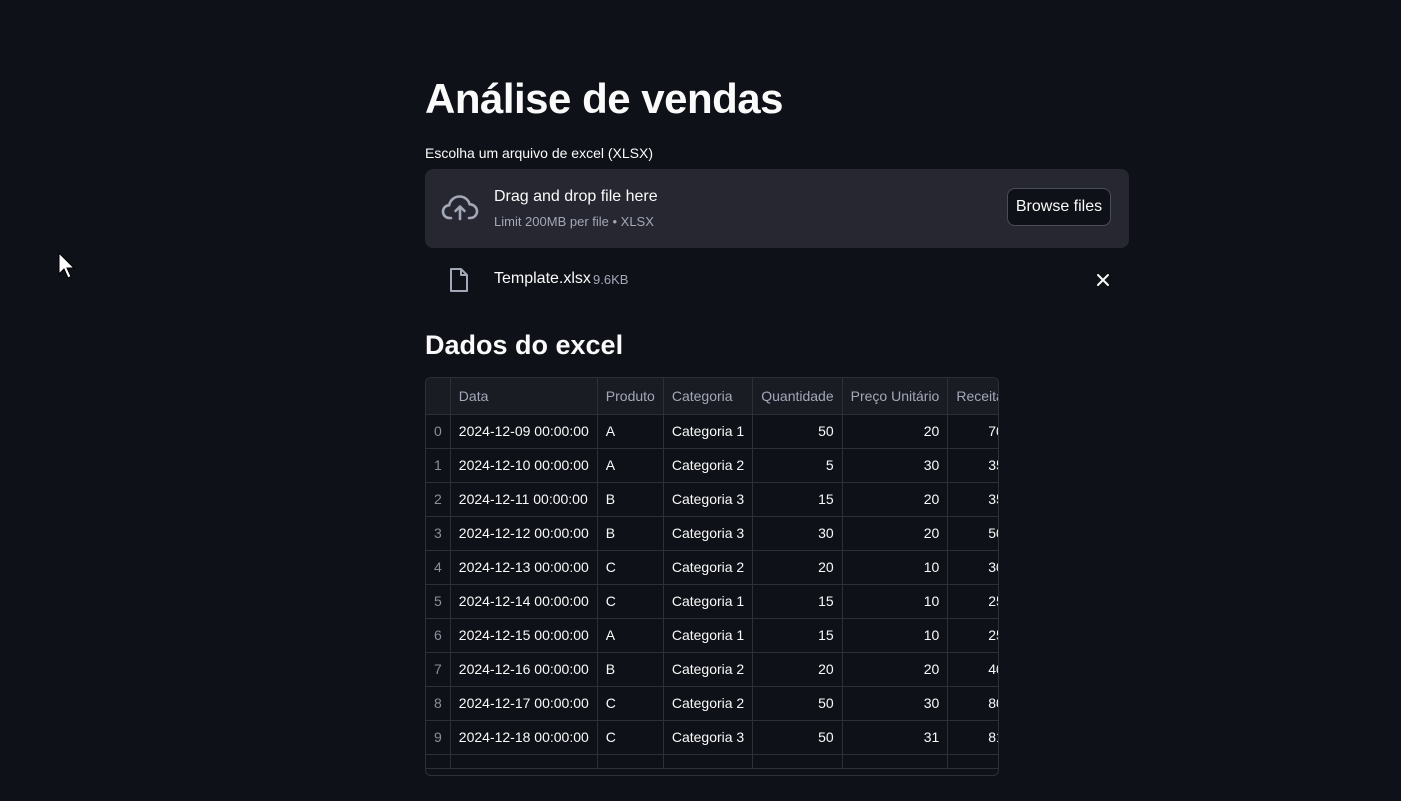  Describe the element at coordinates (438, 533) in the screenshot. I see `row-index-cell: 3` at that location.